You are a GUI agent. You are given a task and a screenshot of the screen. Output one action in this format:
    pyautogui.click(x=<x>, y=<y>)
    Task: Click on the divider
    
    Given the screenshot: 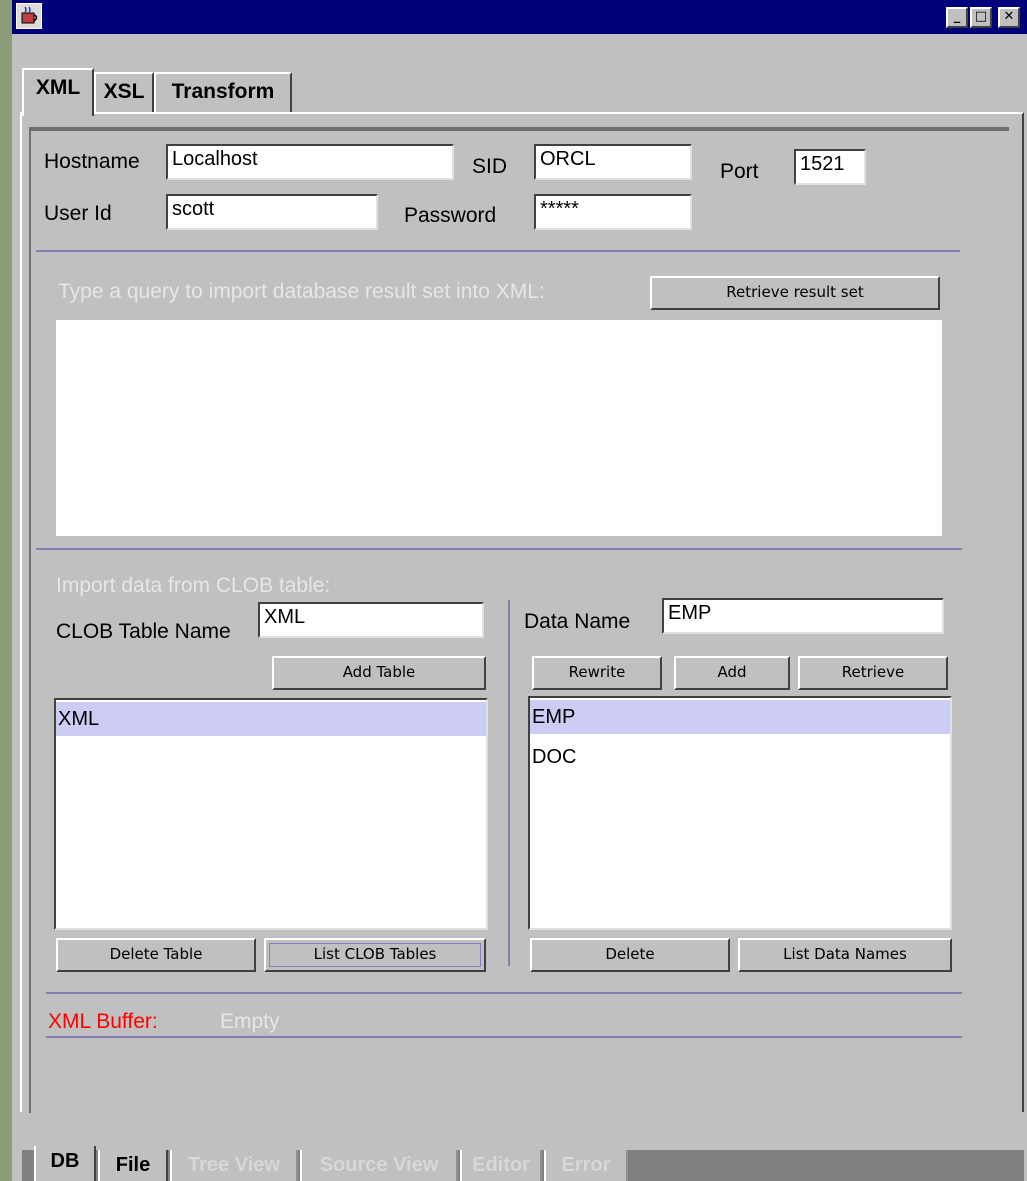 What is the action you would take?
    pyautogui.click(x=509, y=783)
    